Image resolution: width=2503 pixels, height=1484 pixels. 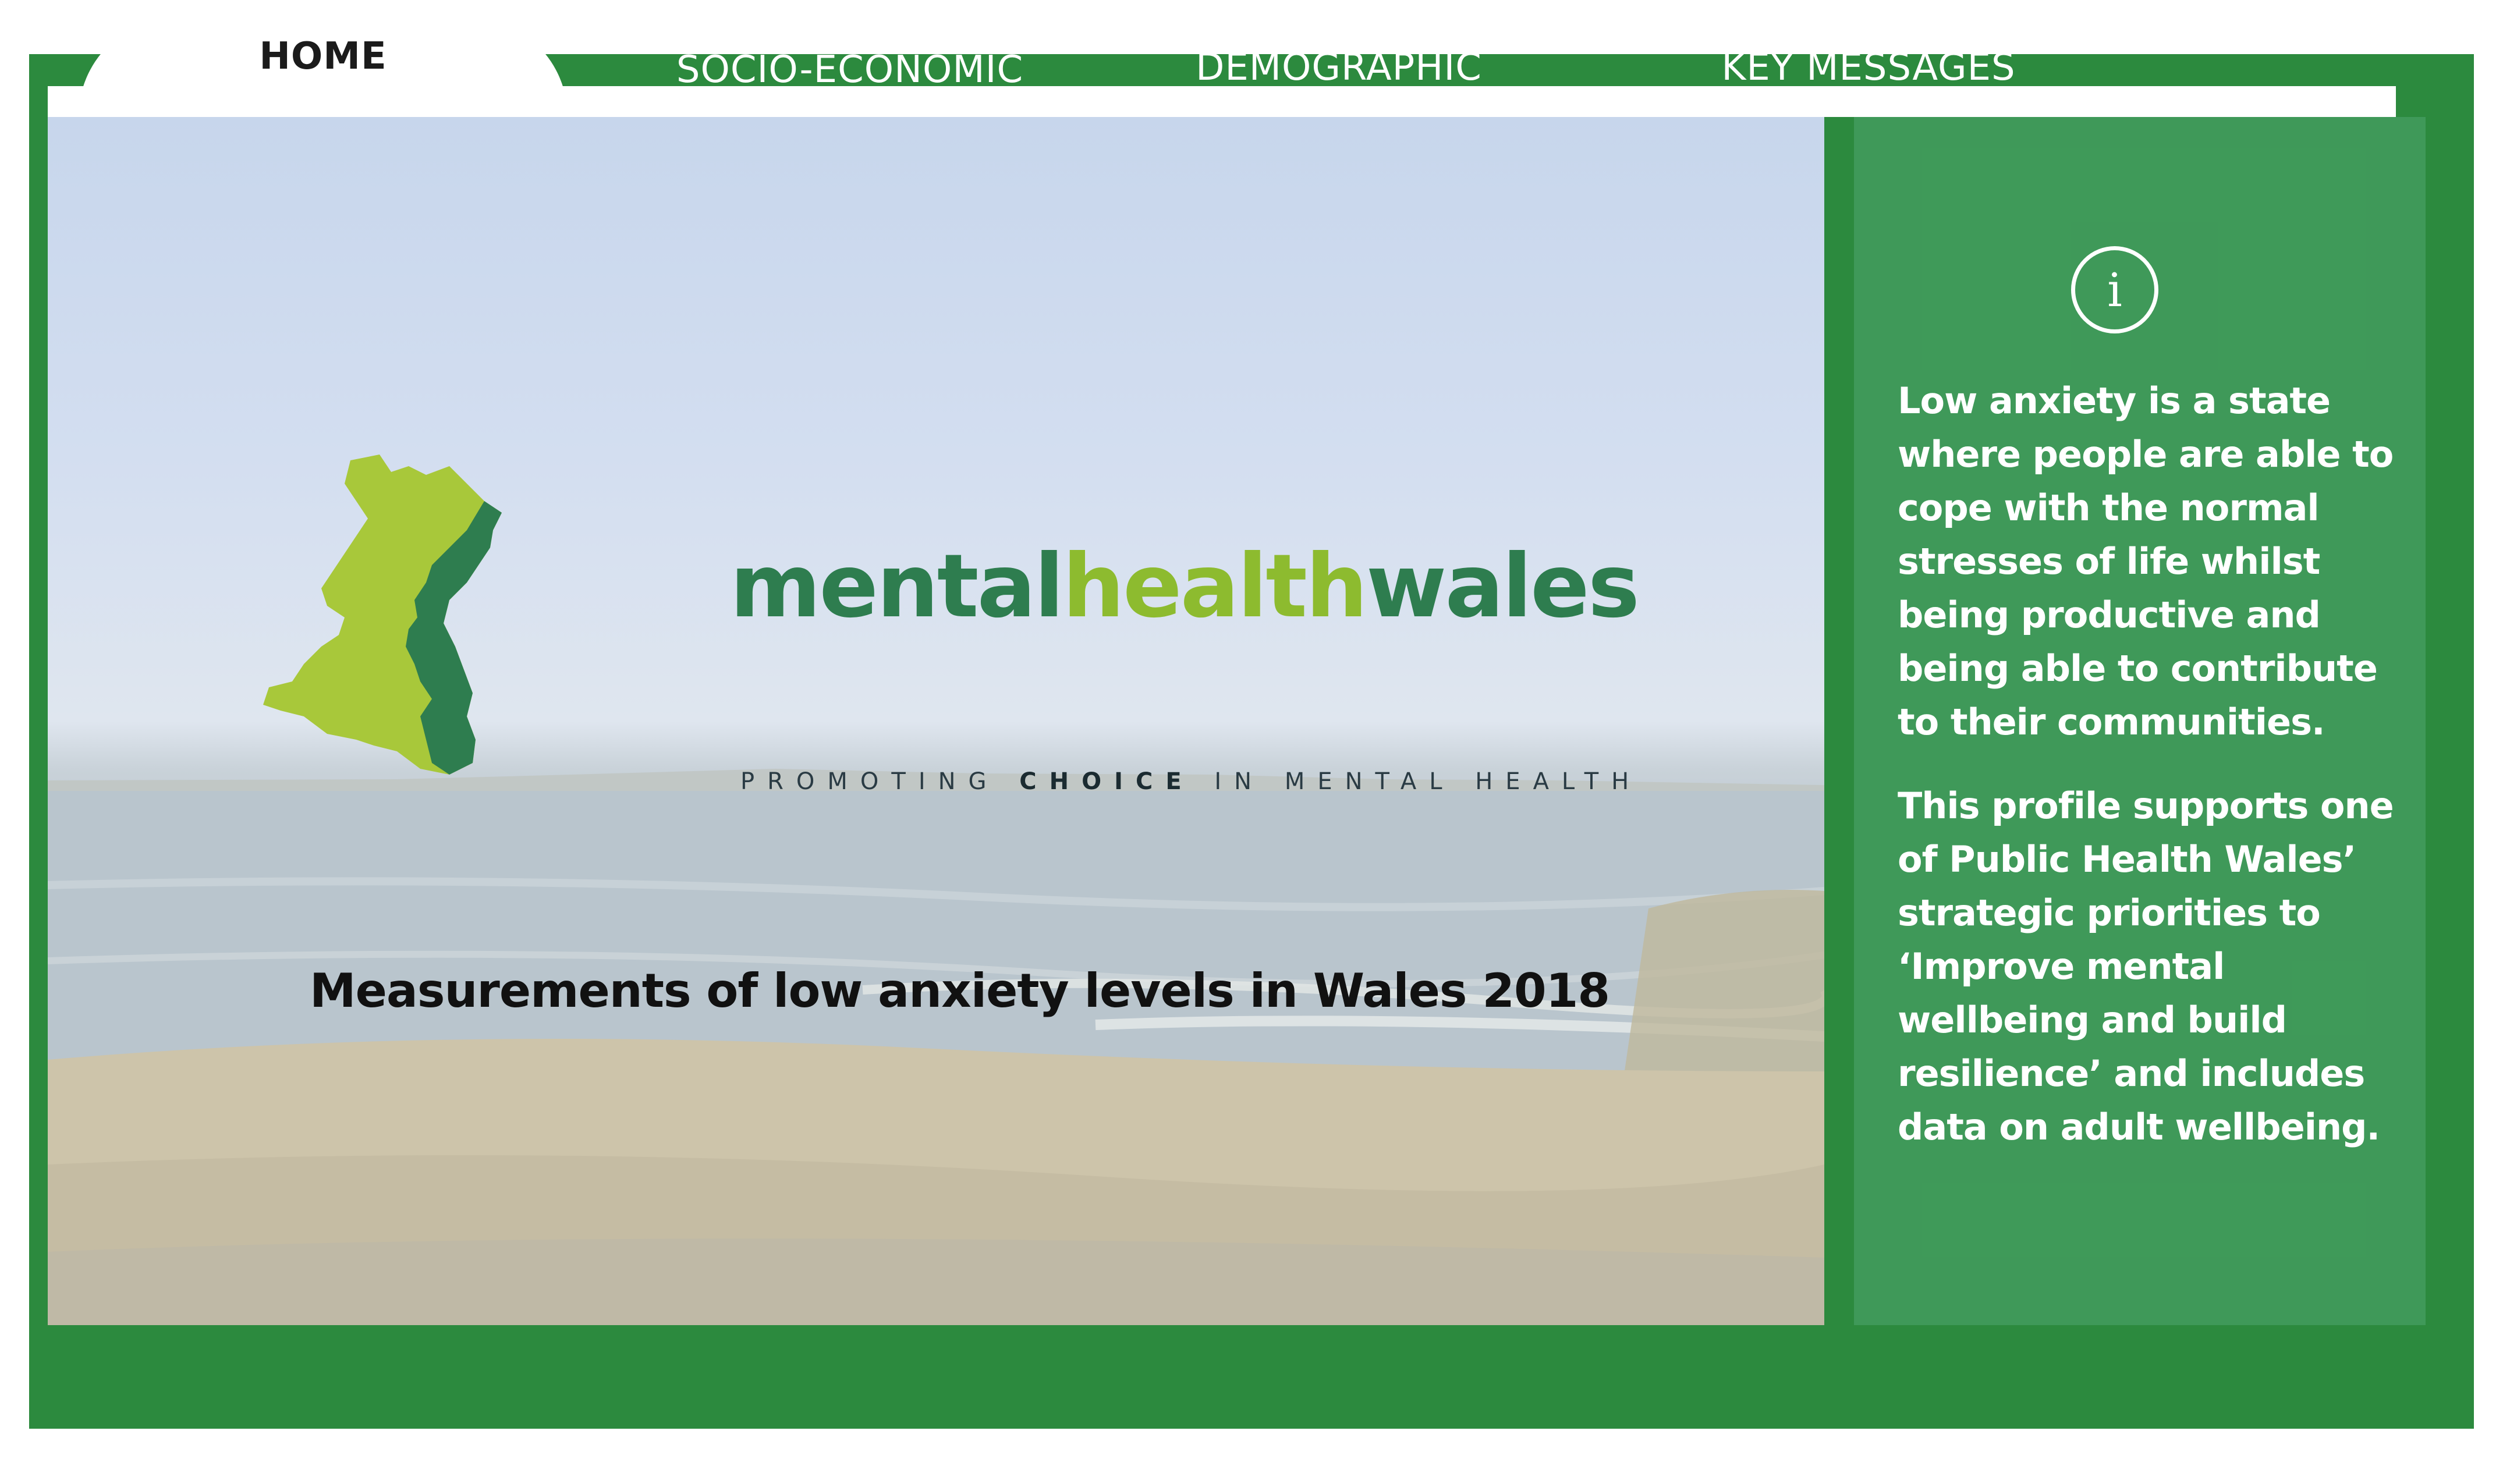 I want to click on tagline-choice: CHOICE, so click(x=1106, y=781).